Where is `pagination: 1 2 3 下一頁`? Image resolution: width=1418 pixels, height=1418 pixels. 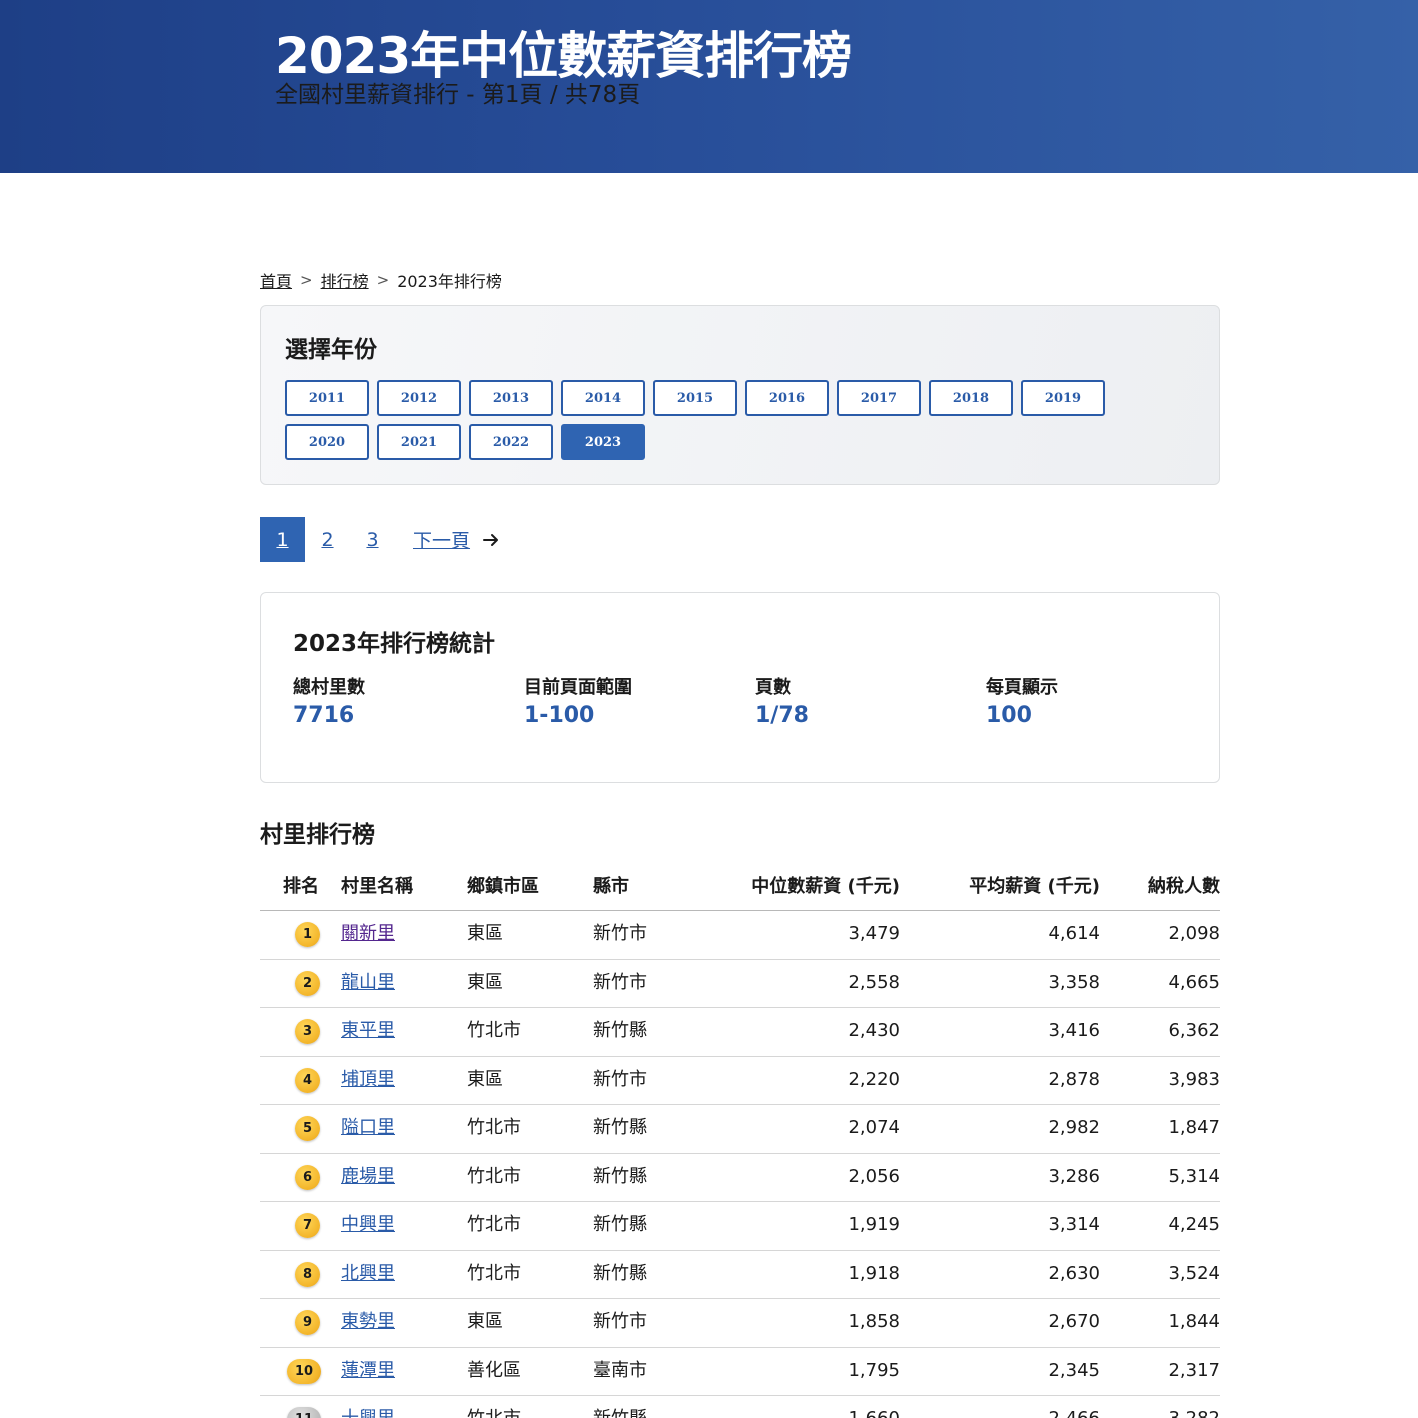 pagination: 1 2 3 下一頁 is located at coordinates (380, 539).